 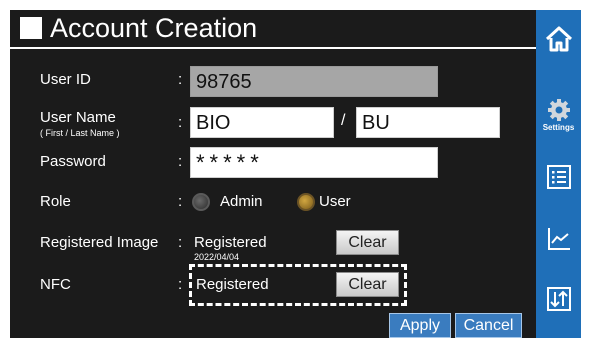 What do you see at coordinates (367, 242) in the screenshot?
I see `clear-image-button: Clear` at bounding box center [367, 242].